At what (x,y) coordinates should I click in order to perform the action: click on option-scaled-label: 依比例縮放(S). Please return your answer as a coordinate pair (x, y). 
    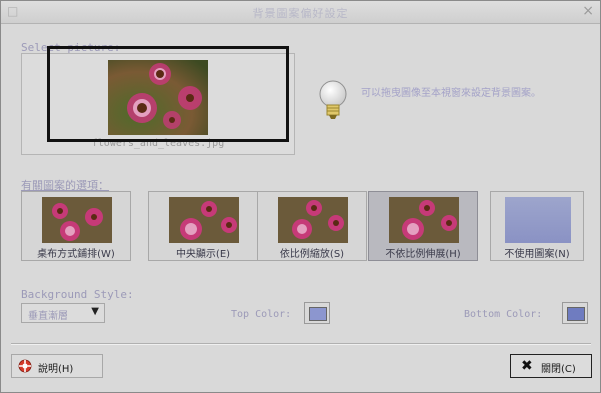
    Looking at the image, I should click on (312, 254).